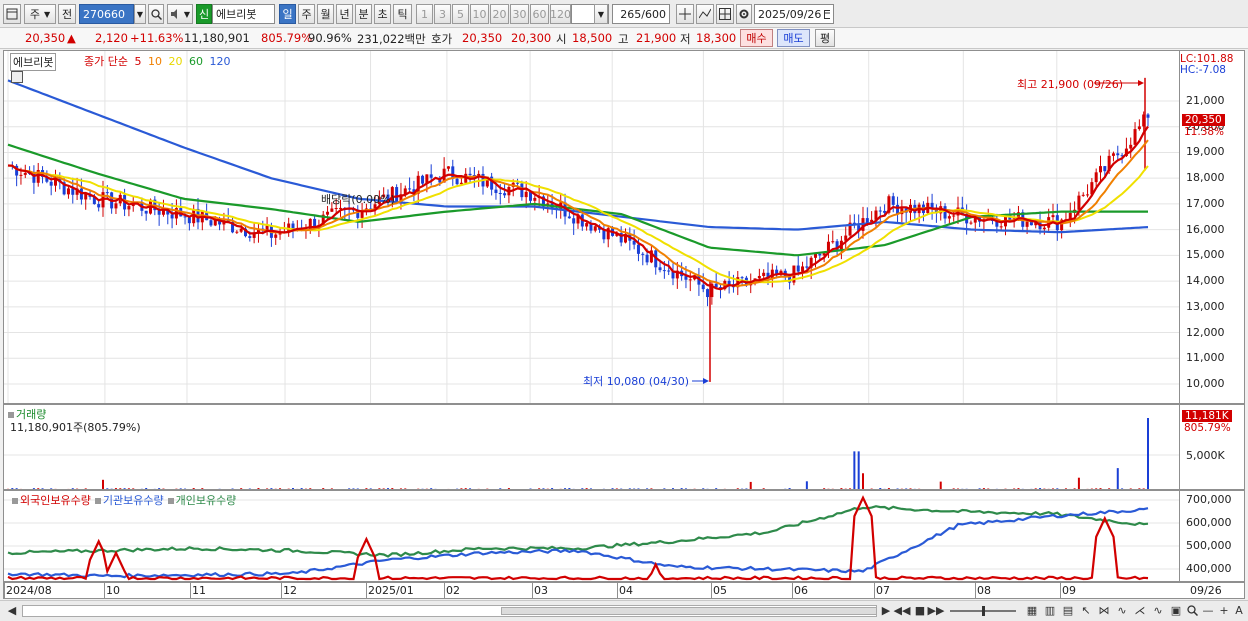  What do you see at coordinates (1140, 610) in the screenshot?
I see `pattern-4-icon: ⋌` at bounding box center [1140, 610].